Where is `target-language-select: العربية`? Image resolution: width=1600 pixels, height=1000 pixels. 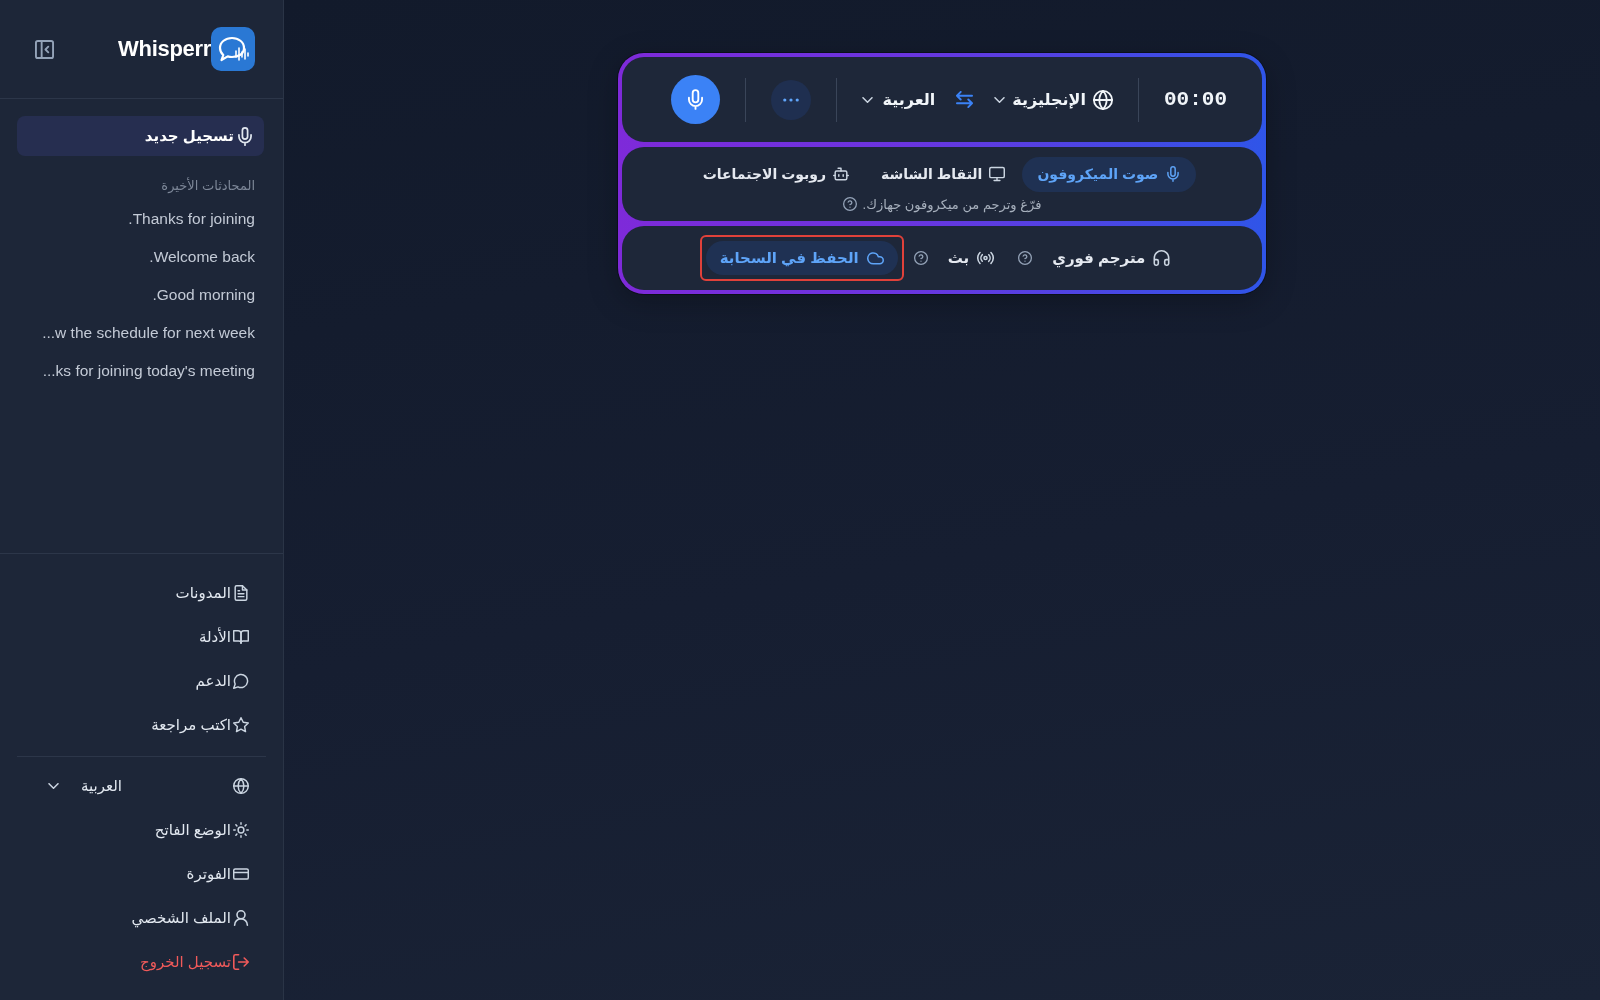 target-language-select: العربية is located at coordinates (898, 99).